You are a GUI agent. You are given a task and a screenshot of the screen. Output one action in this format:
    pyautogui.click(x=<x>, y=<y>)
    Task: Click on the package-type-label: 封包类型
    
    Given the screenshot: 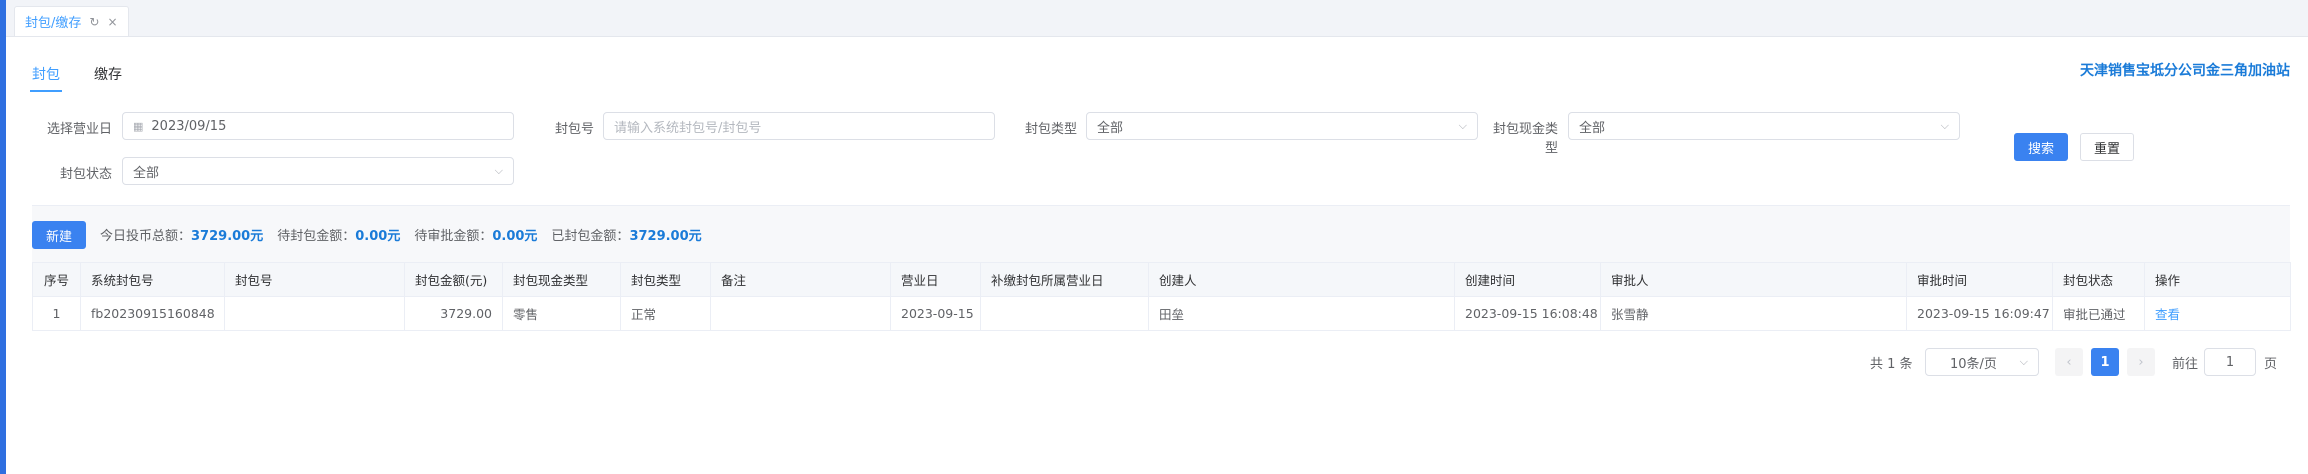 What is the action you would take?
    pyautogui.click(x=1050, y=129)
    